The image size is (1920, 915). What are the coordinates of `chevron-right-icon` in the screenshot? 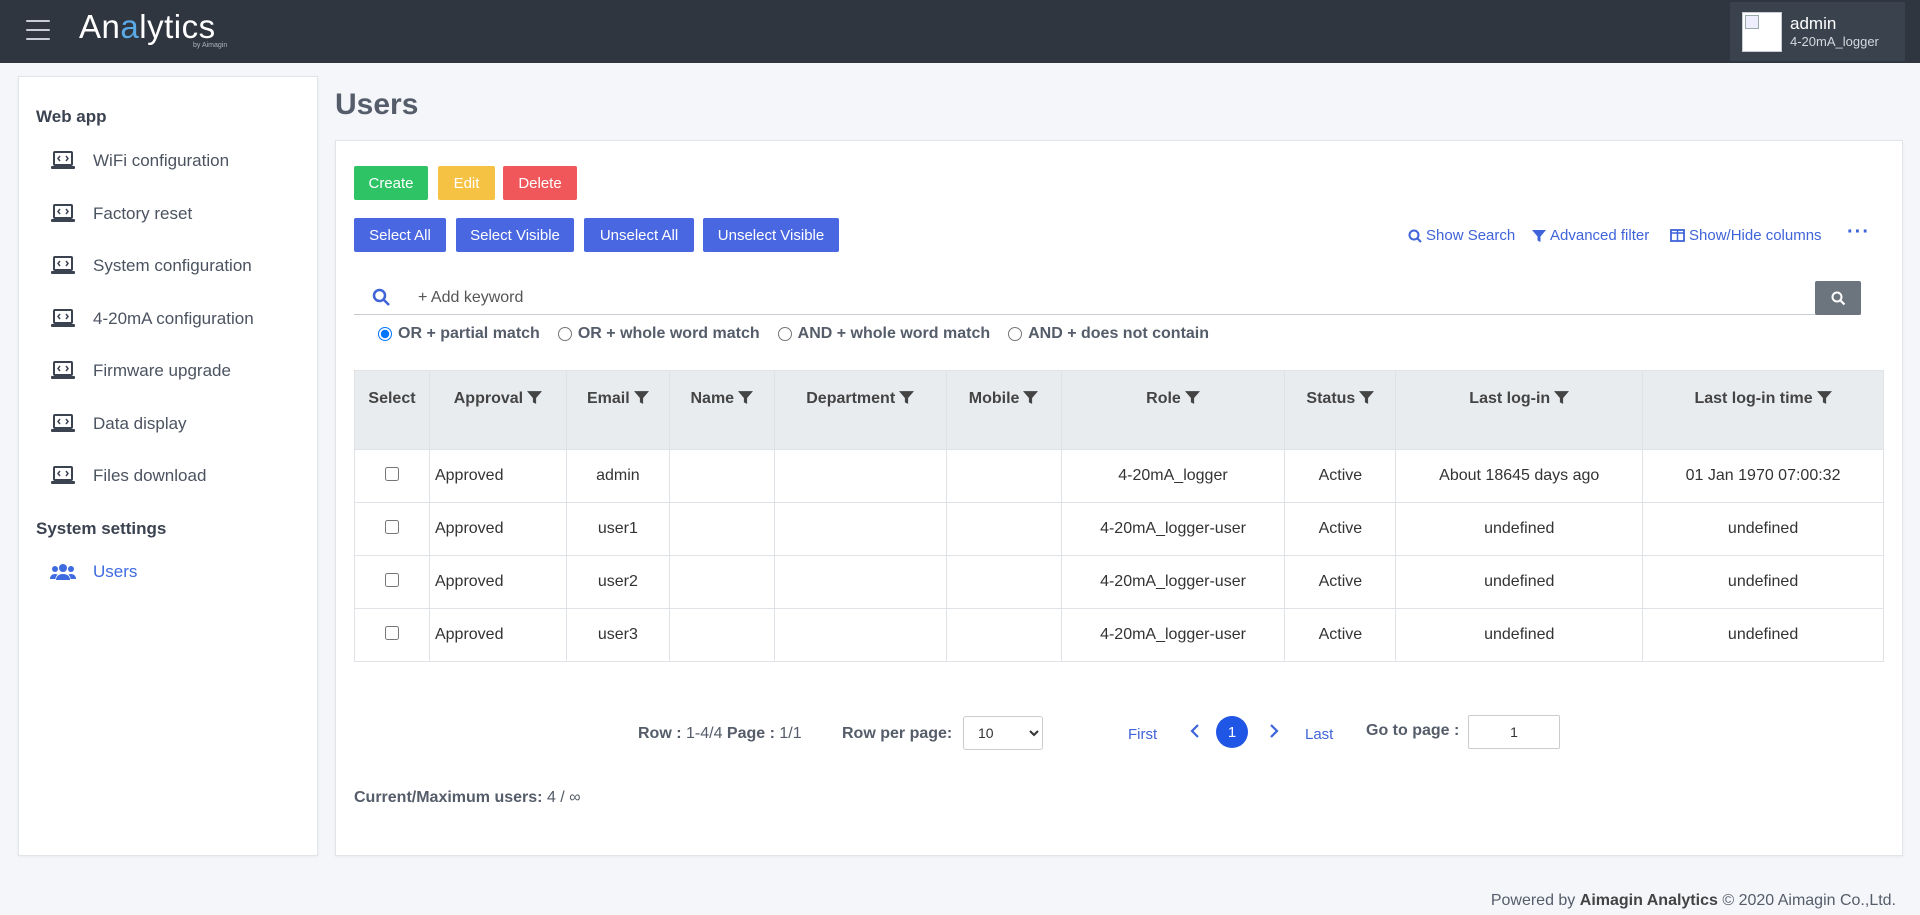 It's located at (1274, 731).